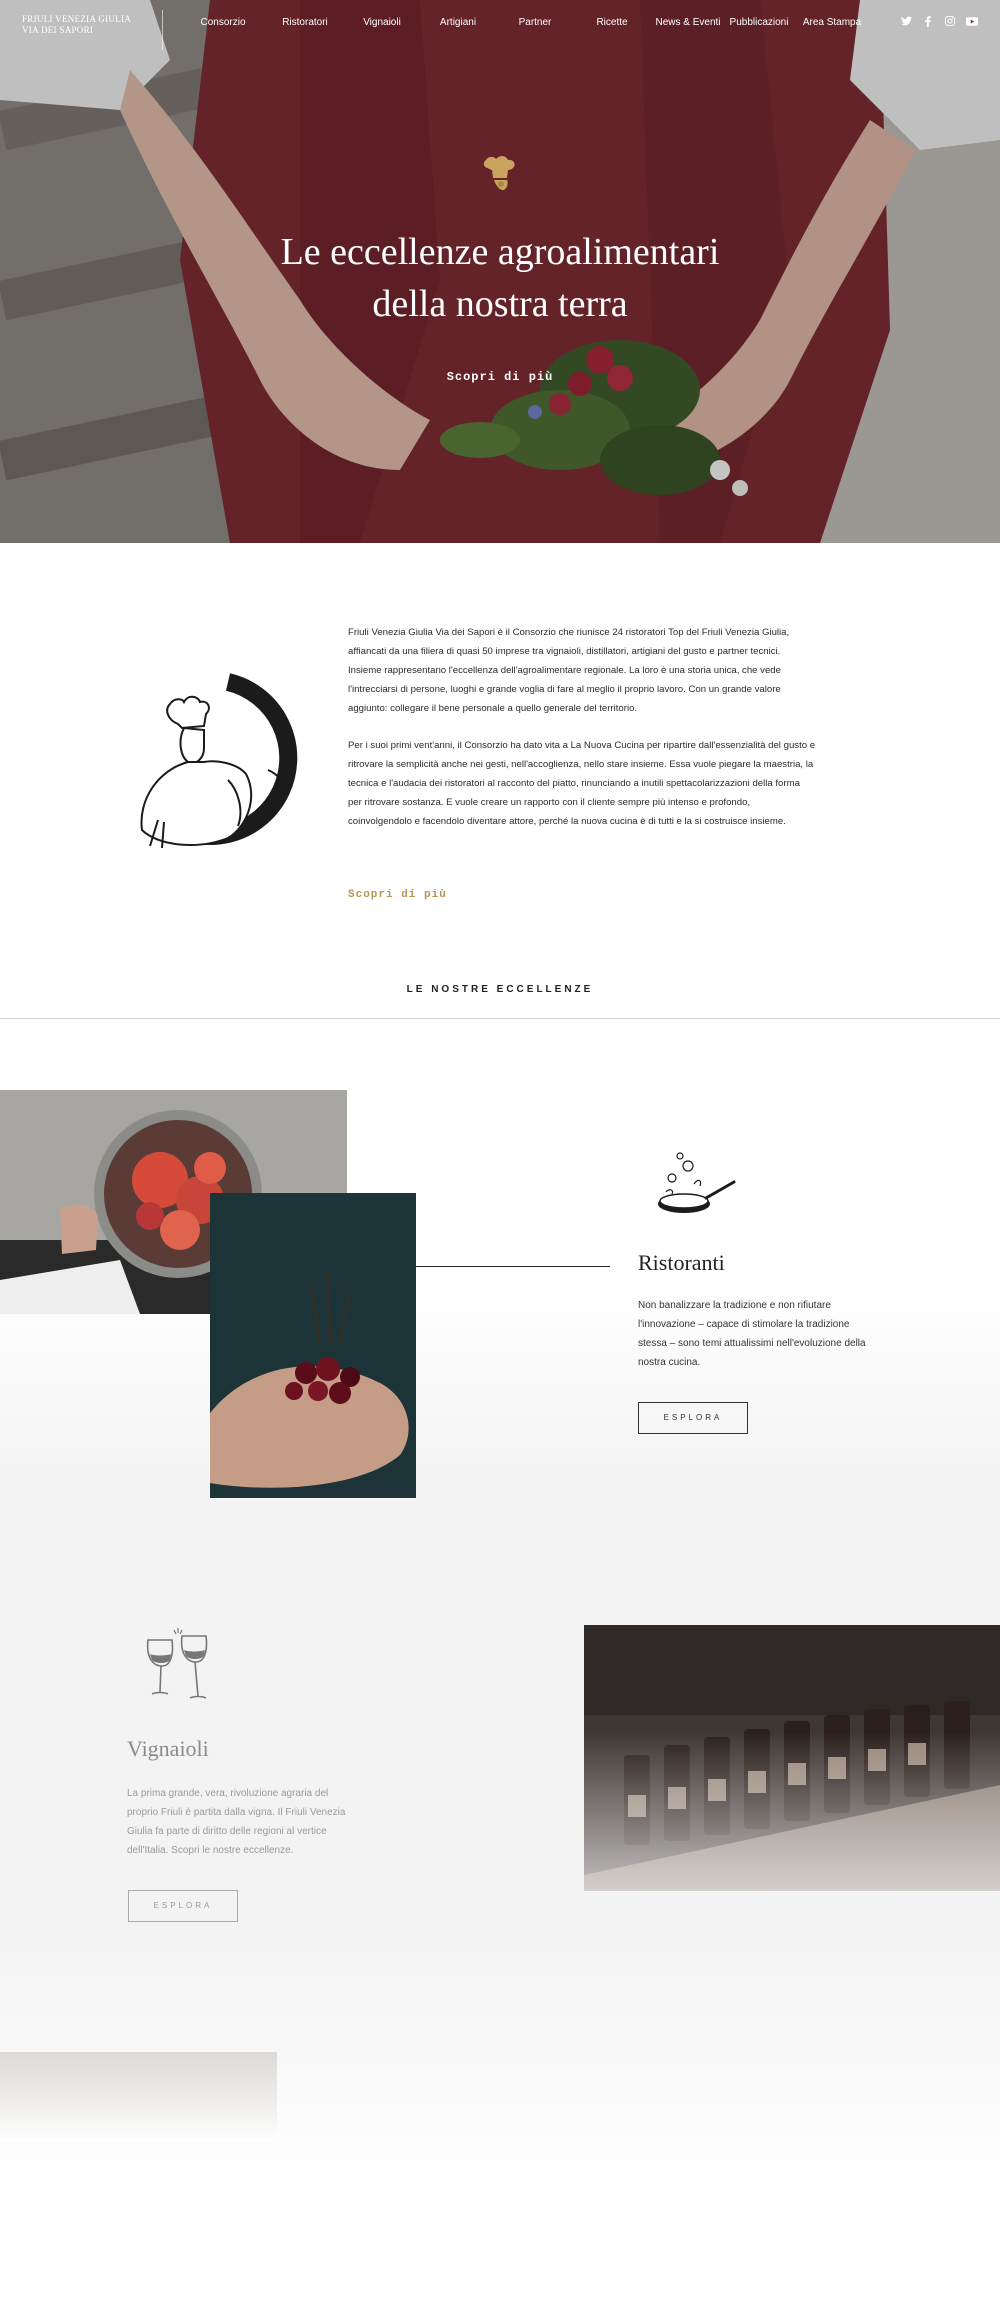 This screenshot has width=1000, height=2300. I want to click on frying-pan-icon, so click(697, 1182).